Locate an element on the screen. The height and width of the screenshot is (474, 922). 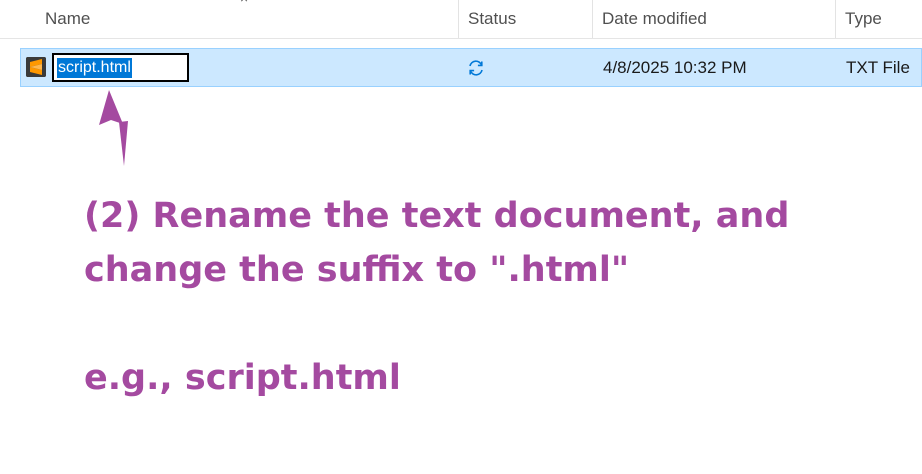
annotation-example: e.g., script.html is located at coordinates (242, 378).